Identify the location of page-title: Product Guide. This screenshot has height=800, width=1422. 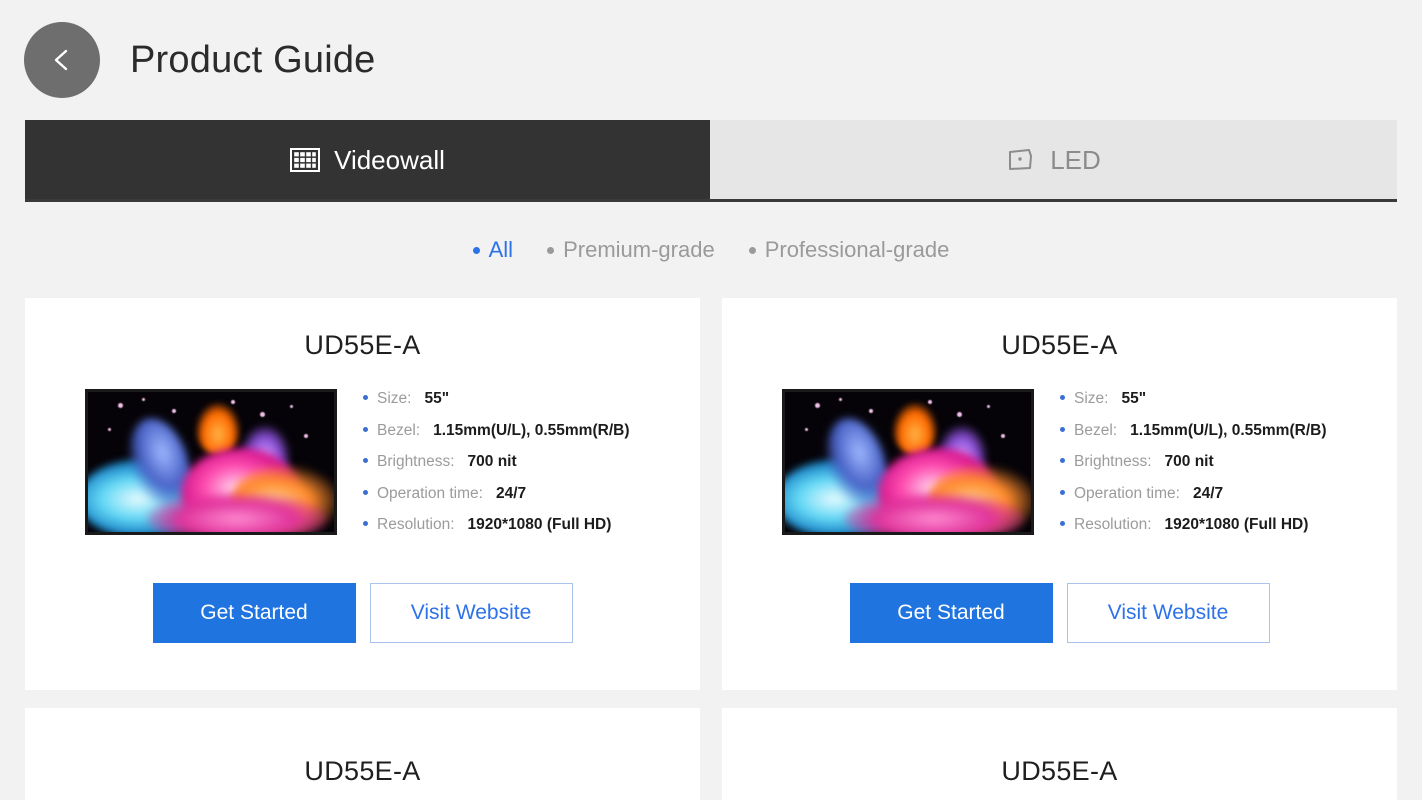
(253, 59).